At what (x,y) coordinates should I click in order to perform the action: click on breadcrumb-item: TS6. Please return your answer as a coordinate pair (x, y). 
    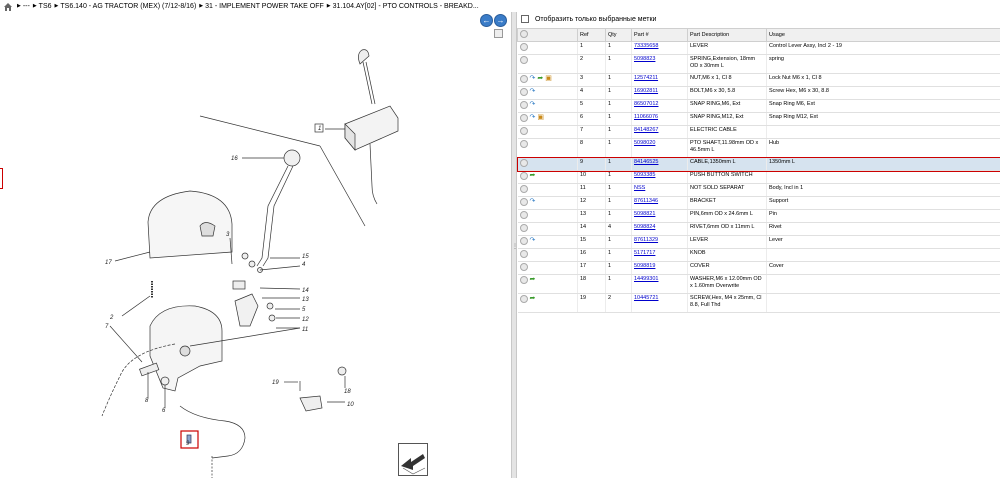
    Looking at the image, I should click on (42, 6).